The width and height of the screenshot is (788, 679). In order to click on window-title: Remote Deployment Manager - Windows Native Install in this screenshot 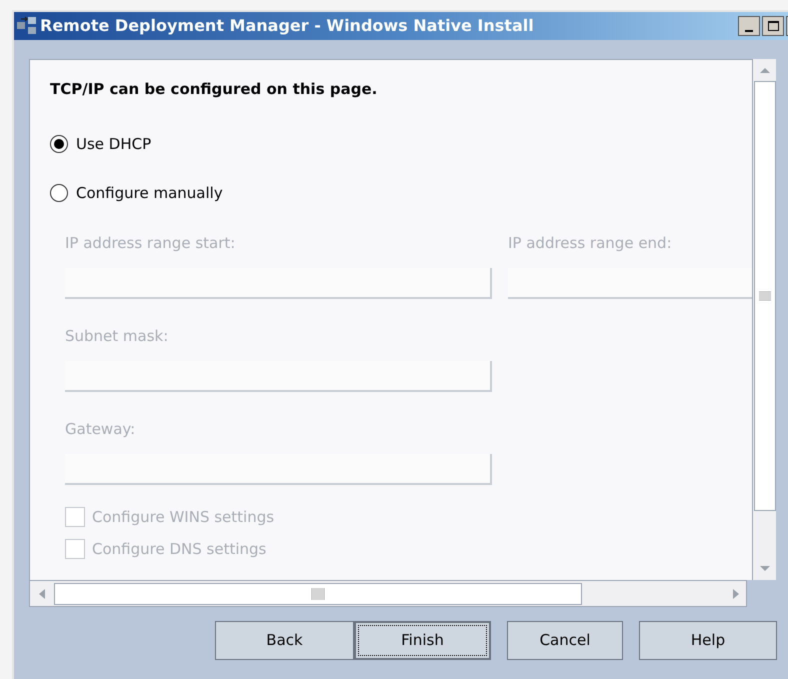, I will do `click(287, 26)`.